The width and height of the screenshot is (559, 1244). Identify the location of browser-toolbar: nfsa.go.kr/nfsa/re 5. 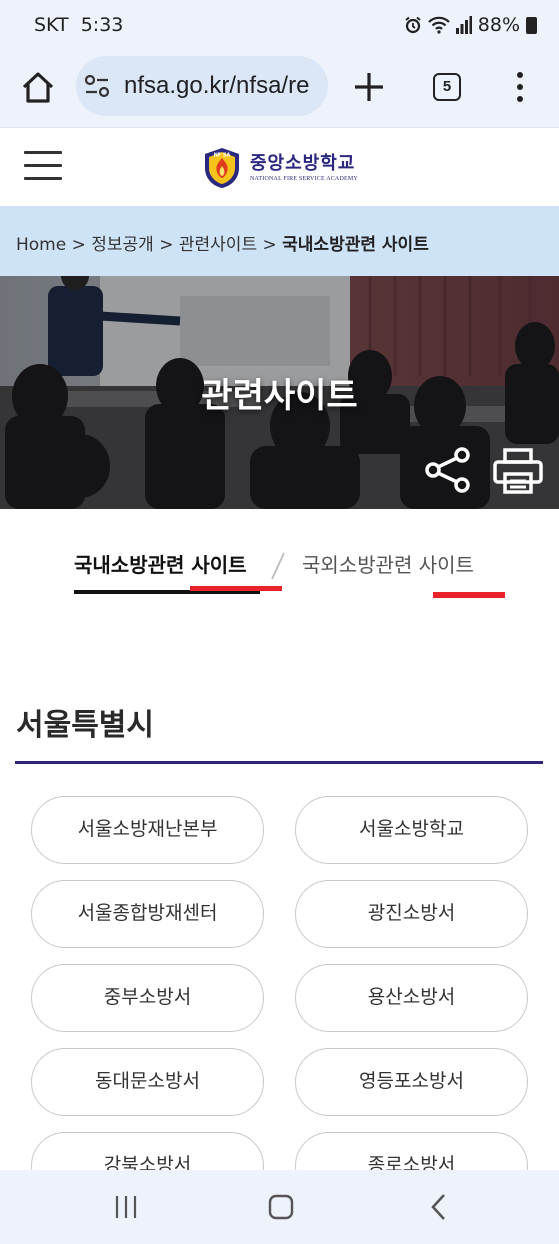
(279, 90).